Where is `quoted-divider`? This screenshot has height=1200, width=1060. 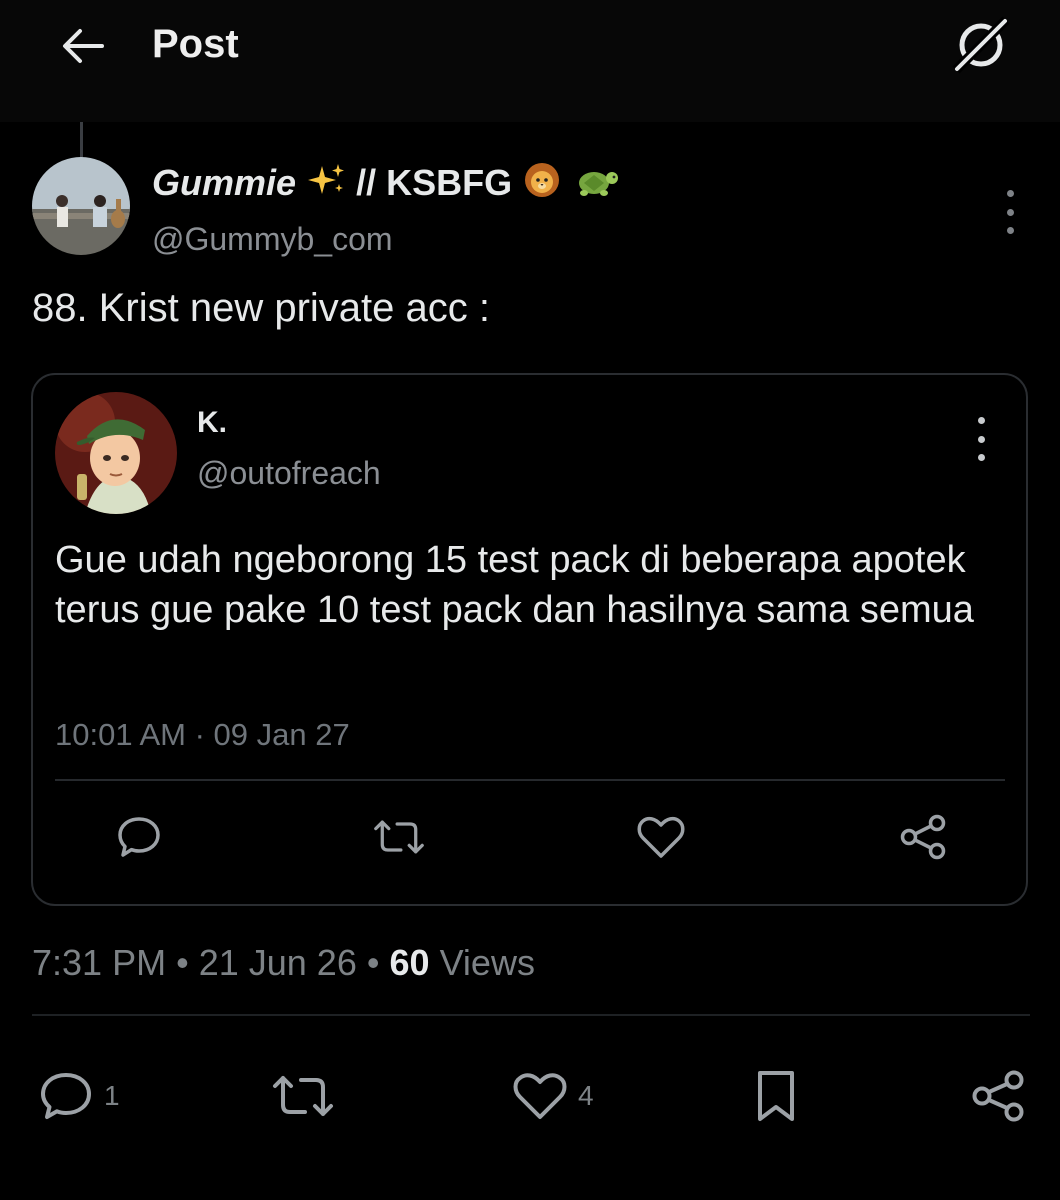
quoted-divider is located at coordinates (530, 780).